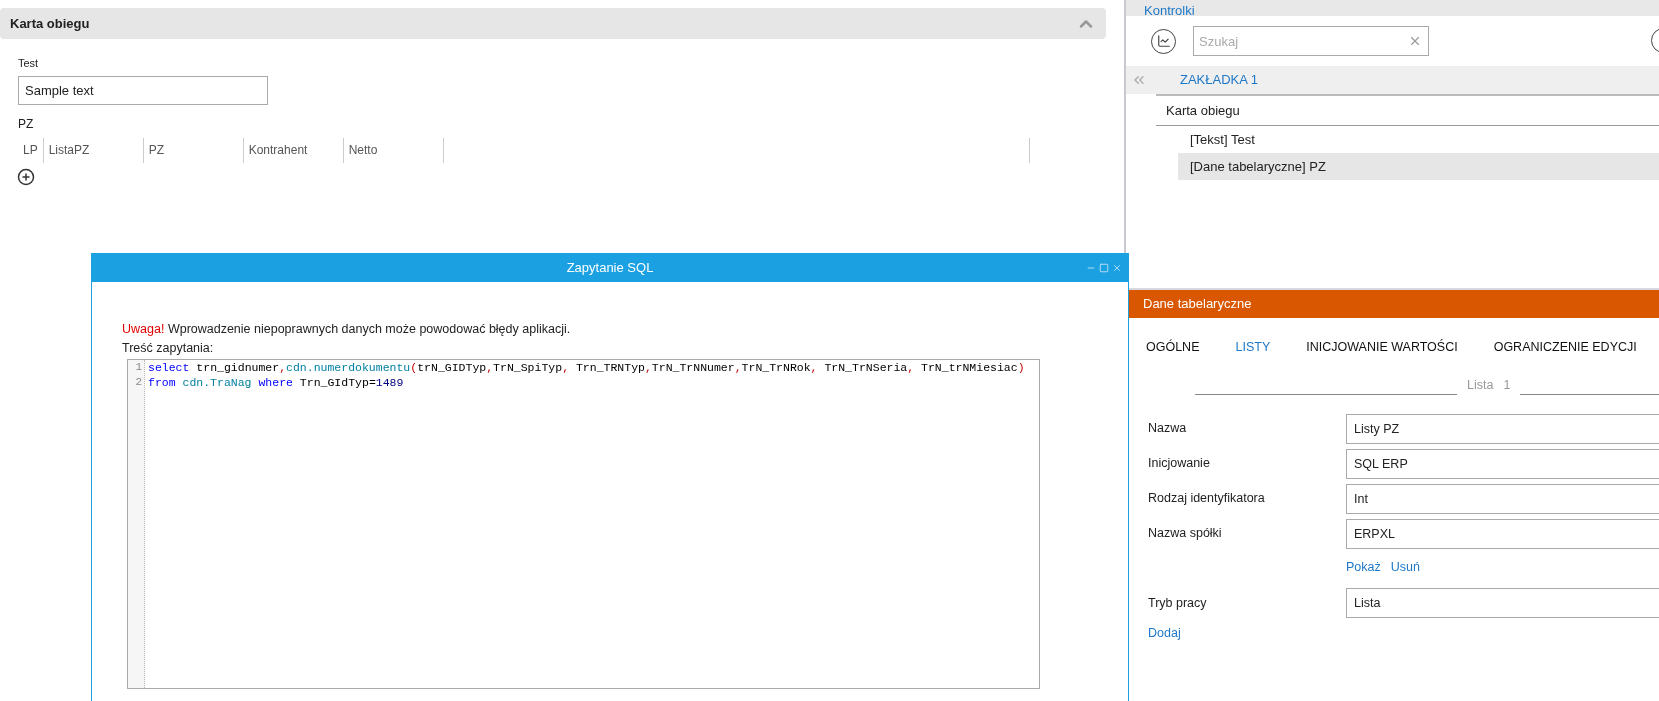  What do you see at coordinates (610, 268) in the screenshot?
I see `dialog-title: Zapytanie SQL` at bounding box center [610, 268].